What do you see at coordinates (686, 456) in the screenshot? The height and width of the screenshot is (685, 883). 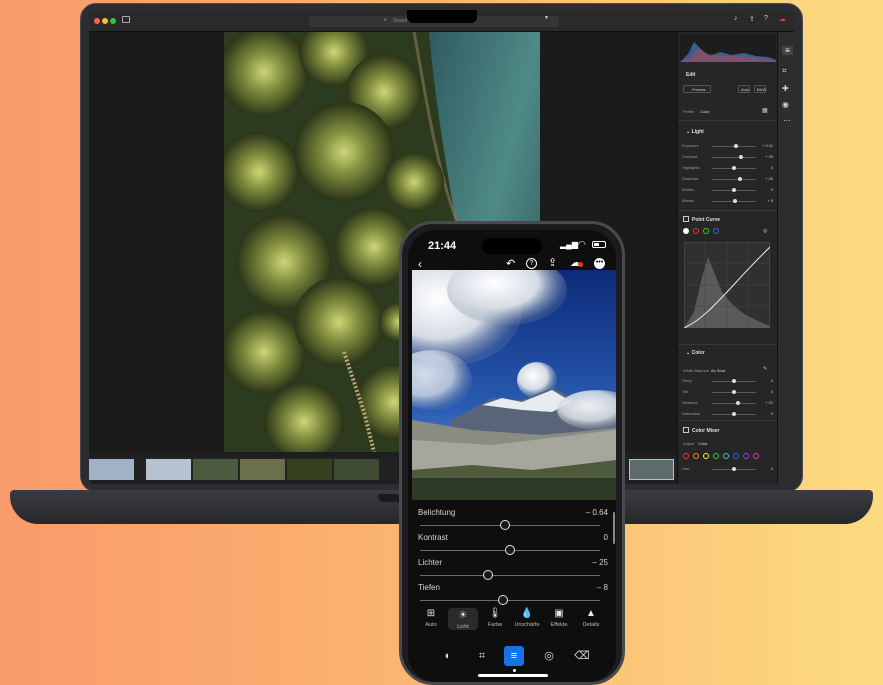 I see `red-swatch-icon` at bounding box center [686, 456].